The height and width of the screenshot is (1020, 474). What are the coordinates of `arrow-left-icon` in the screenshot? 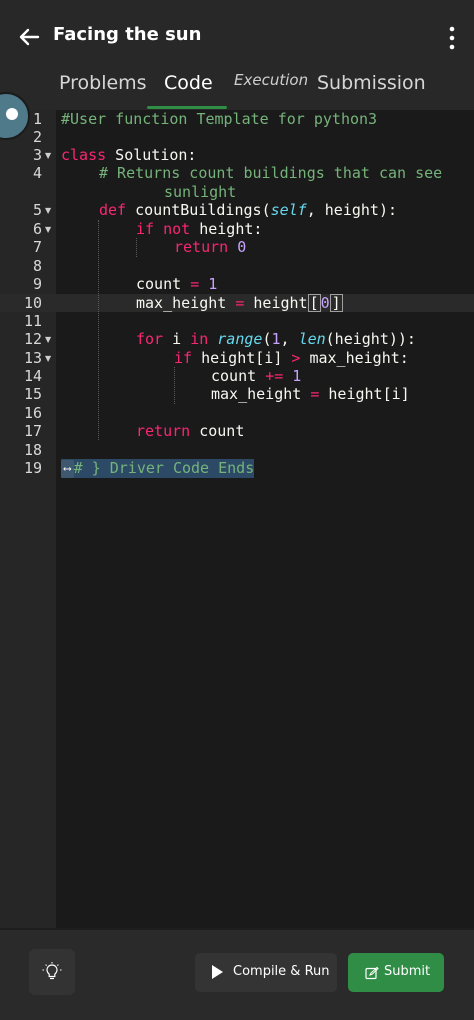 It's located at (29, 37).